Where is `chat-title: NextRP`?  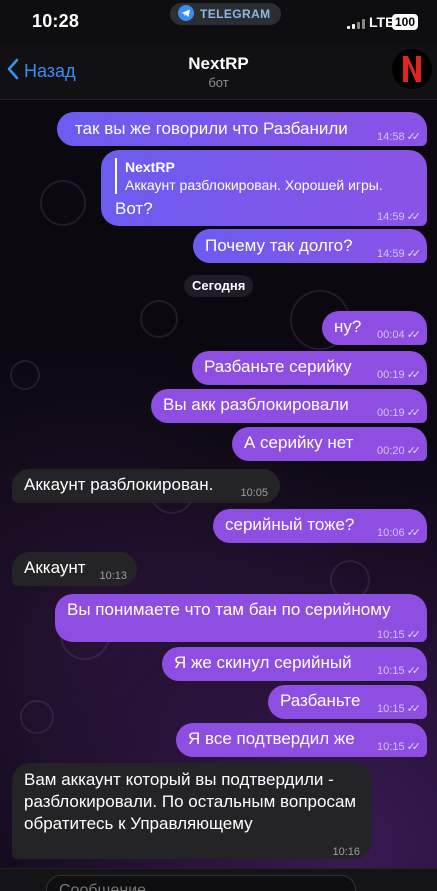
chat-title: NextRP is located at coordinates (218, 64).